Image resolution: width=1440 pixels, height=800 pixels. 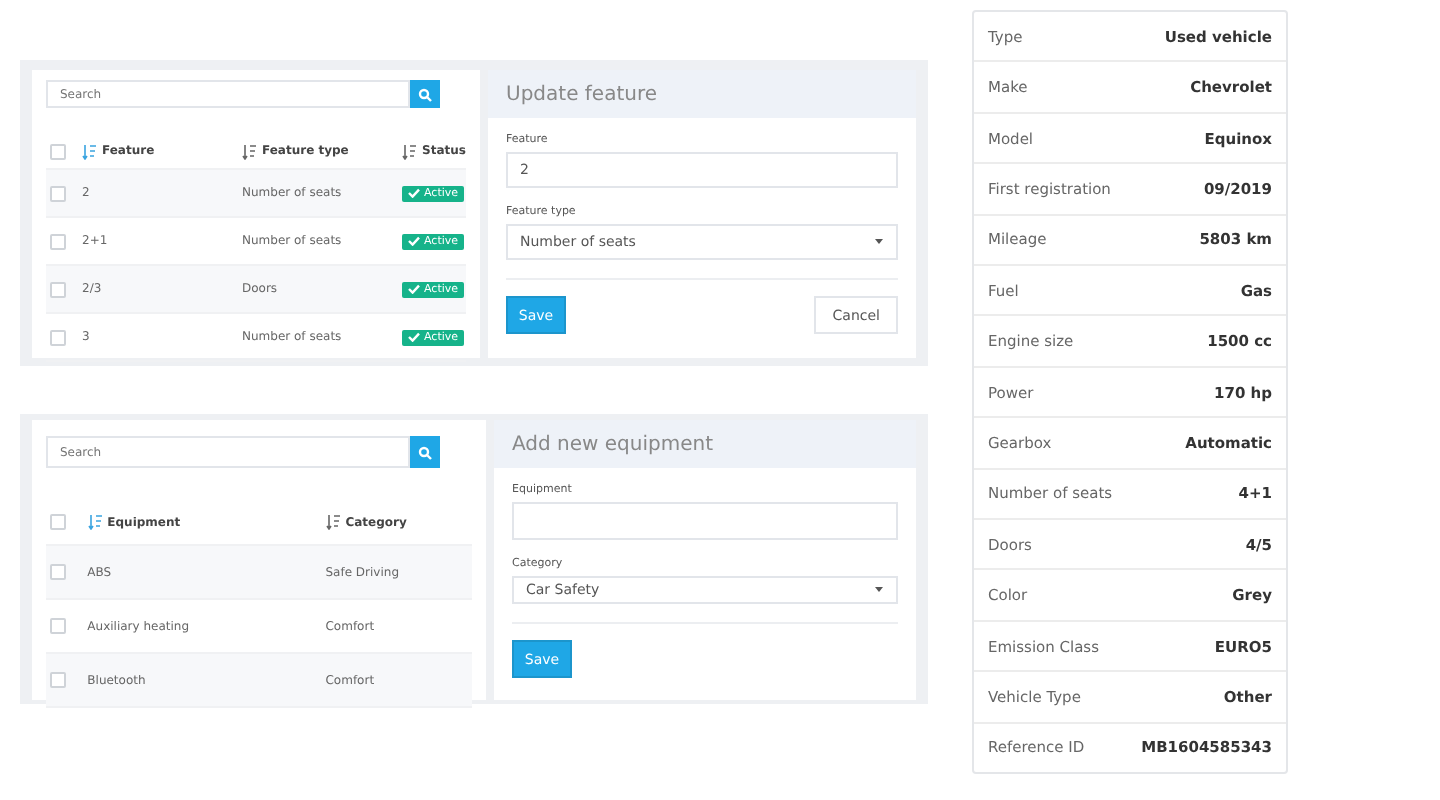 I want to click on form-title: Add new equipment, so click(x=705, y=444).